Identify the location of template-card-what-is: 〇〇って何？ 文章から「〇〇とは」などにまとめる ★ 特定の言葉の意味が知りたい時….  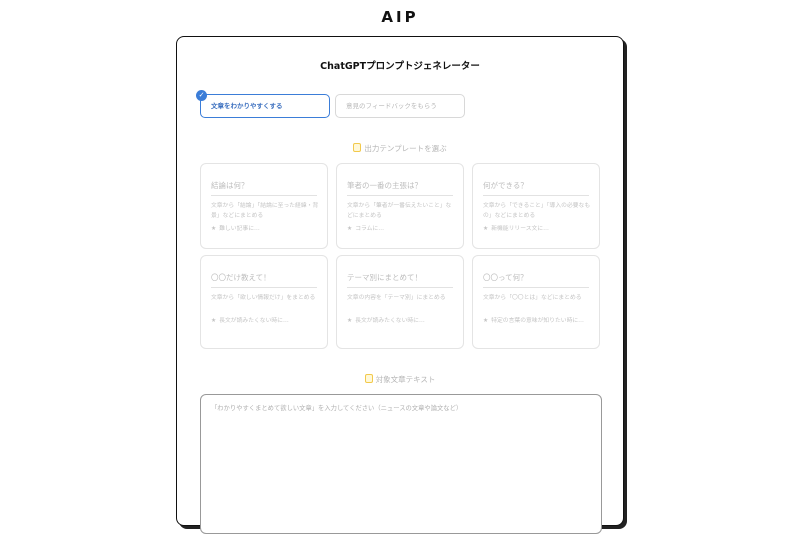
(536, 302).